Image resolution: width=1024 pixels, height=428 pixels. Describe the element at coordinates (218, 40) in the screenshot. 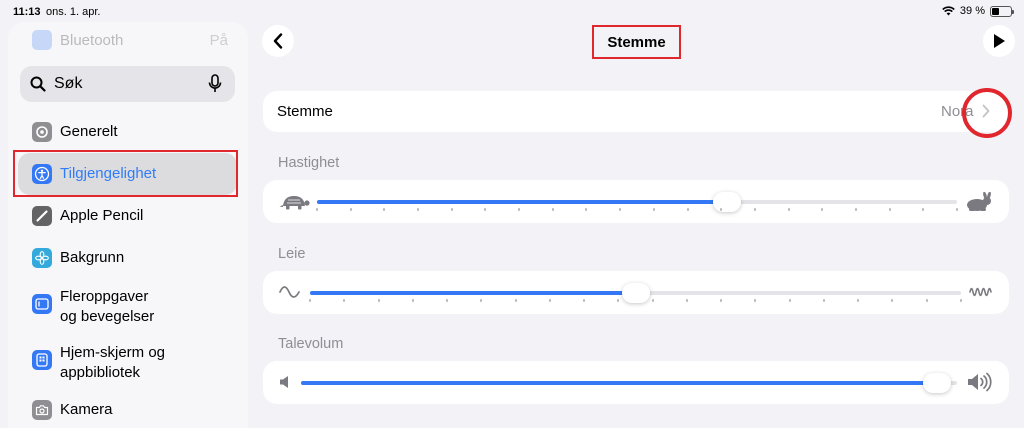

I see `sidebar-item-value: På` at that location.